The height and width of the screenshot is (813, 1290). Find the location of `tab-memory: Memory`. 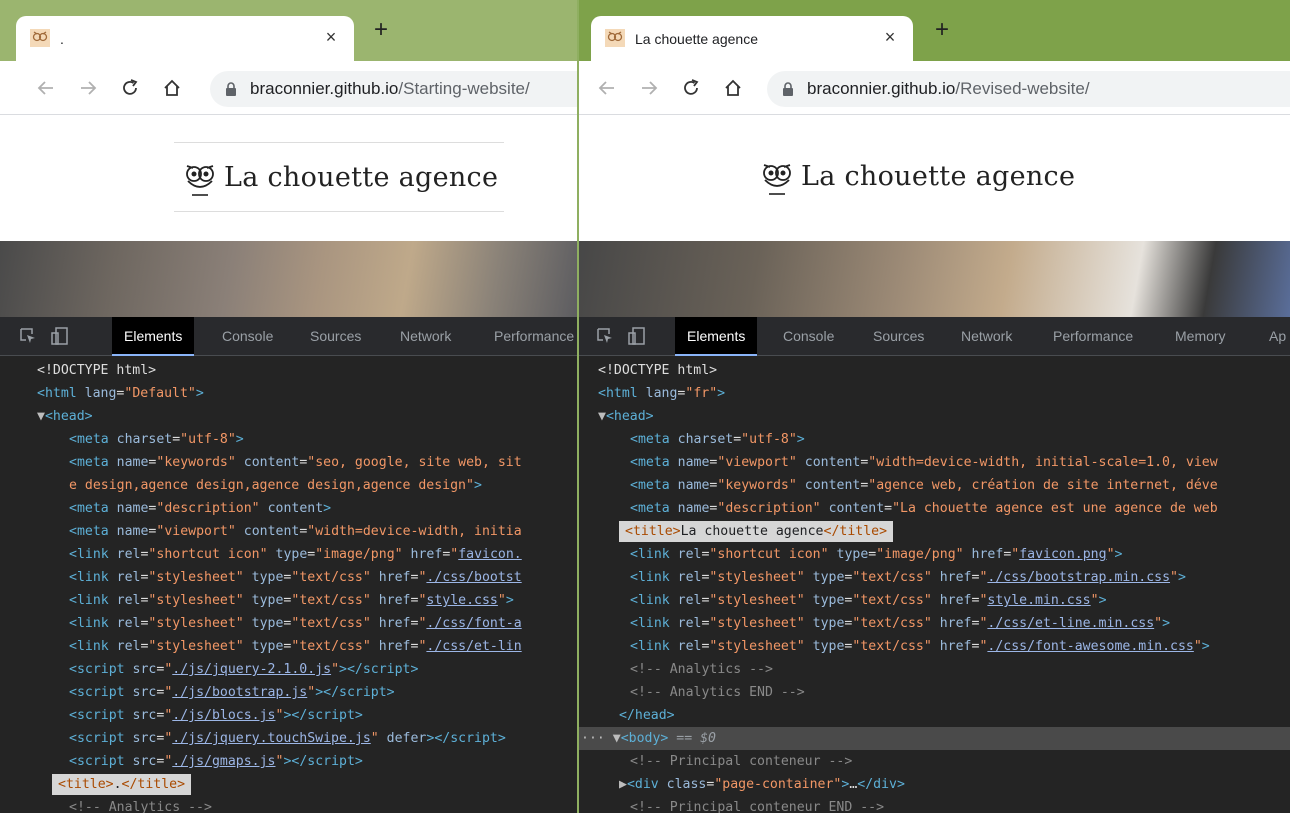

tab-memory: Memory is located at coordinates (1200, 336).